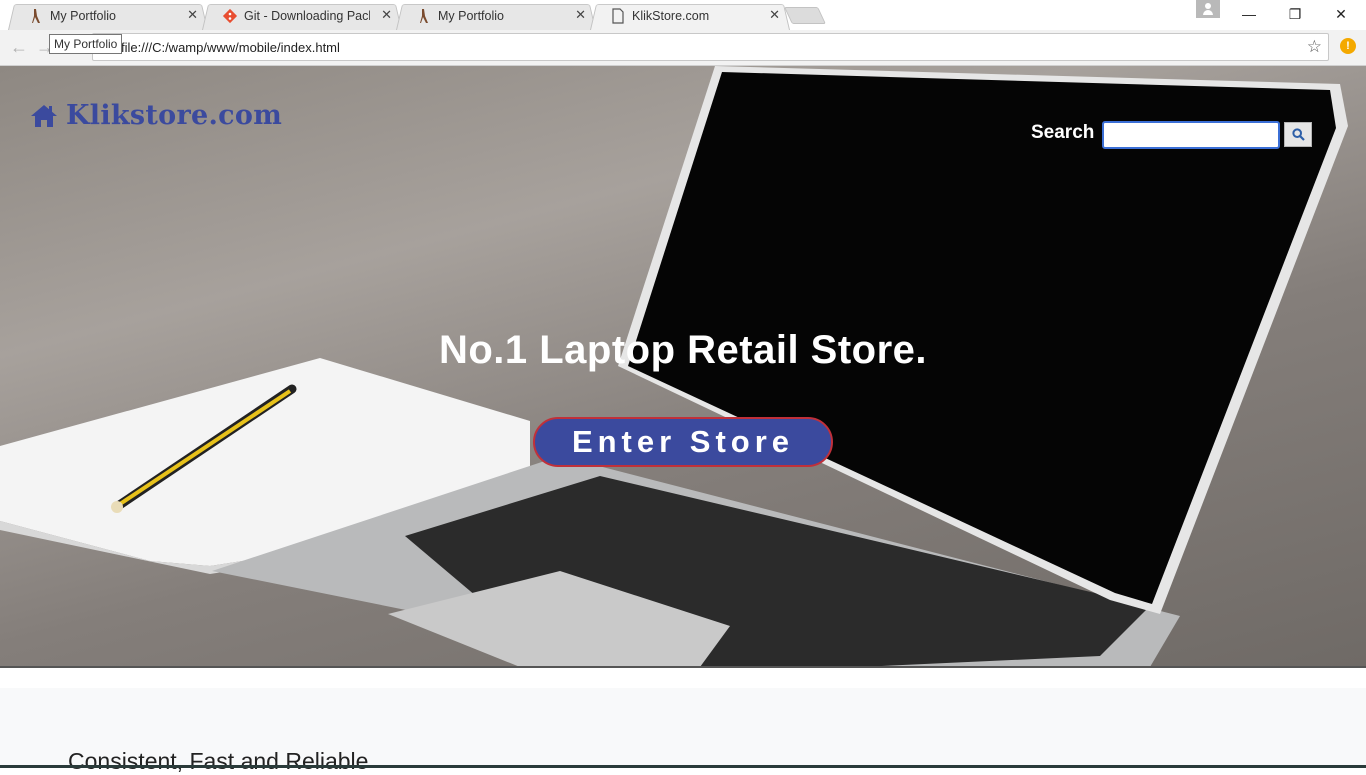  What do you see at coordinates (86, 44) in the screenshot?
I see `tab-tooltip: My Portfolio` at bounding box center [86, 44].